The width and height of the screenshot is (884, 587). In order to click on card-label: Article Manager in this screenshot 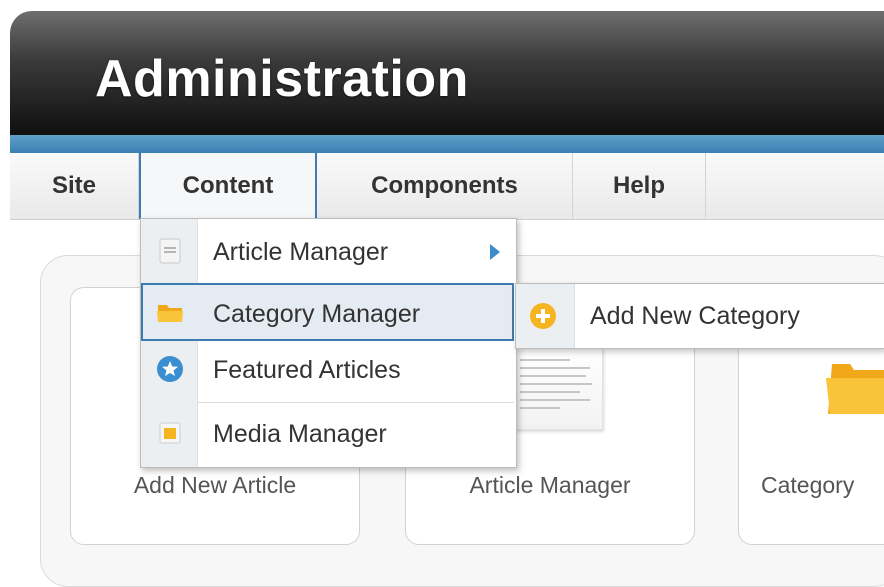, I will do `click(550, 485)`.